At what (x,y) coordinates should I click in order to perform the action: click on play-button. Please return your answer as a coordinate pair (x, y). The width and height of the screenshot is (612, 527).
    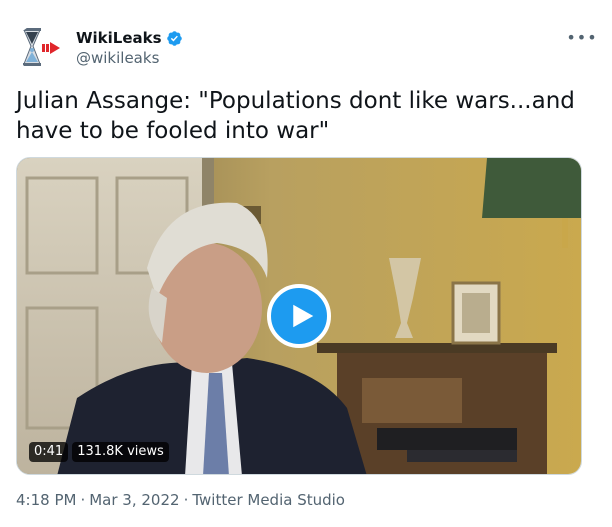
    Looking at the image, I should click on (299, 316).